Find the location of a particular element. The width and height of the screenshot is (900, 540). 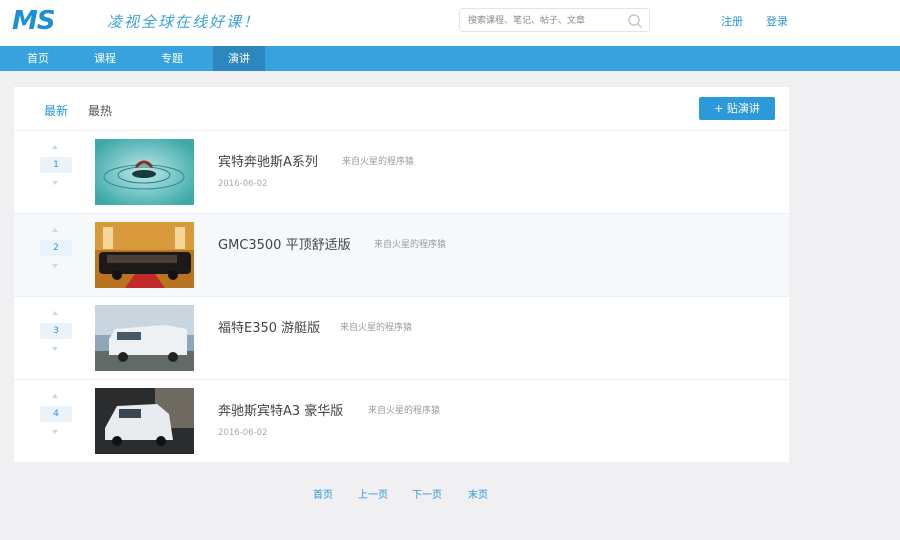

list-item: 3 福特E350 游艇版 来自火星的程序猿 is located at coordinates (401, 338).